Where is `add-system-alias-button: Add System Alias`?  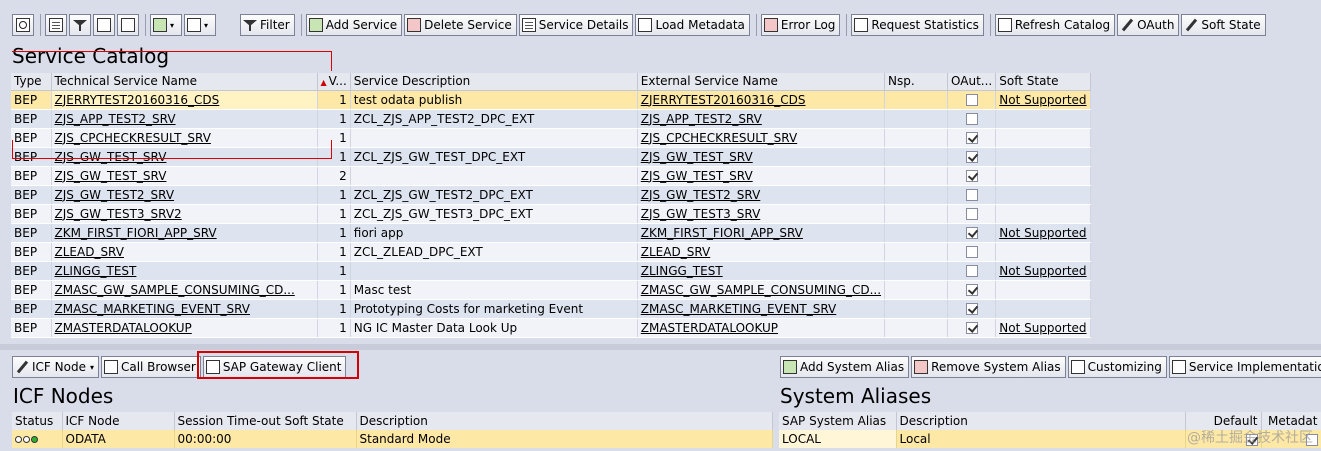
add-system-alias-button: Add System Alias is located at coordinates (845, 367).